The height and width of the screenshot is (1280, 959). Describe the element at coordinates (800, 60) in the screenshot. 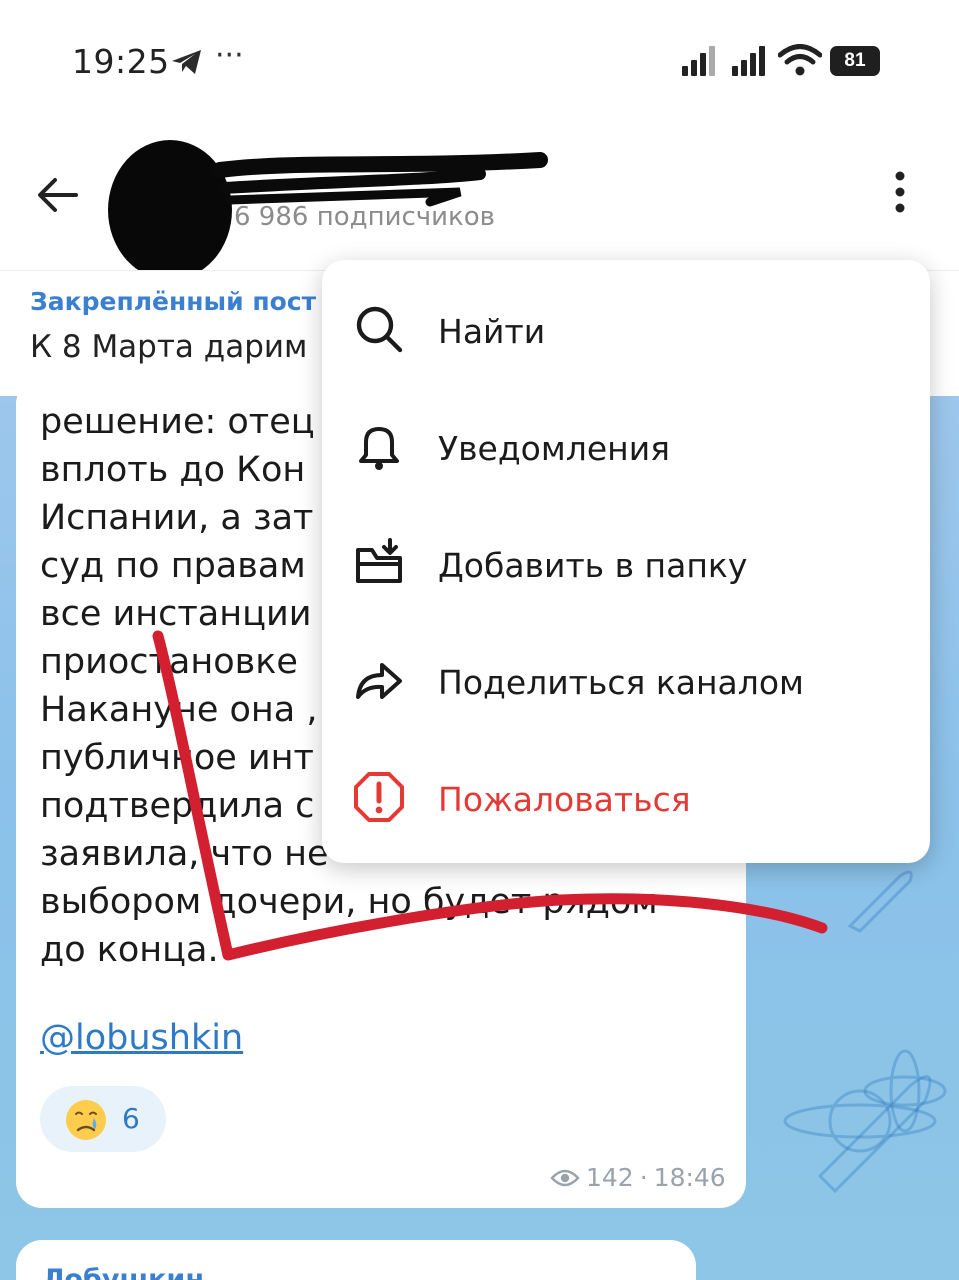

I see `wifi-icon` at that location.